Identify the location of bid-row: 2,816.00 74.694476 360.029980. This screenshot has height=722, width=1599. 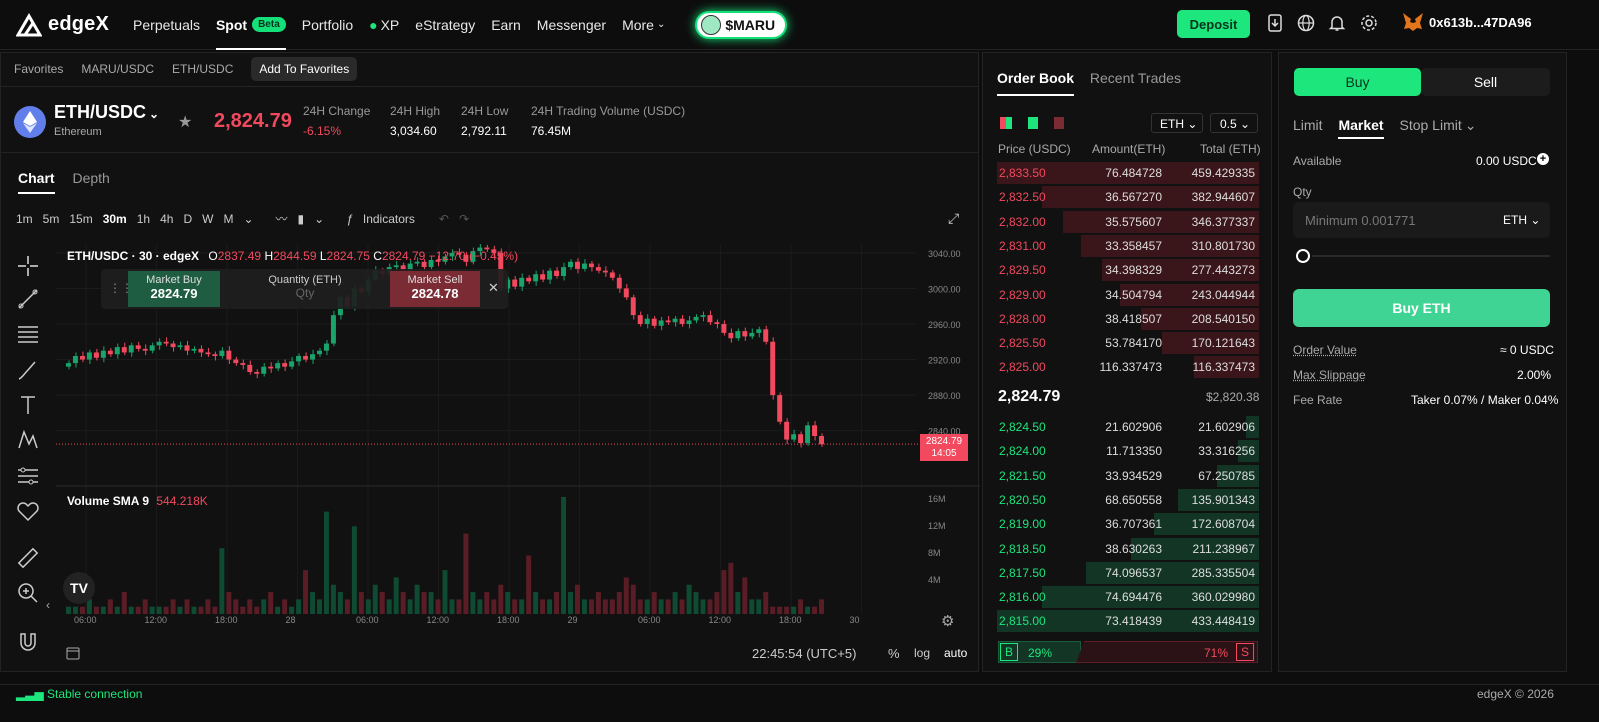
(1128, 597).